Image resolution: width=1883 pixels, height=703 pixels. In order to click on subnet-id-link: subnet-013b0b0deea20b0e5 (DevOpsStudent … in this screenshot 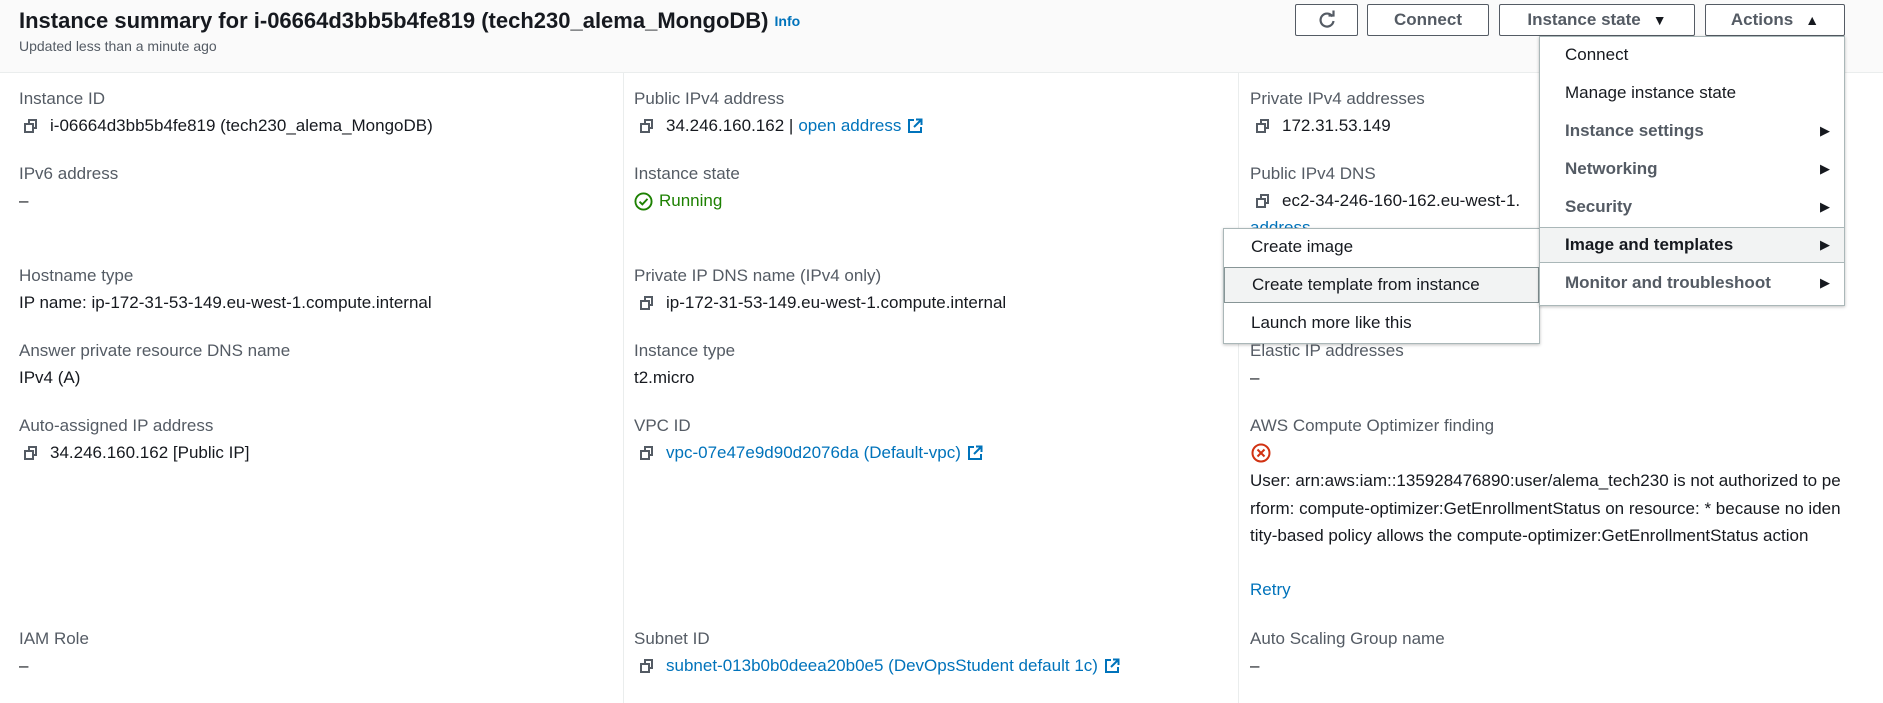, I will do `click(882, 666)`.